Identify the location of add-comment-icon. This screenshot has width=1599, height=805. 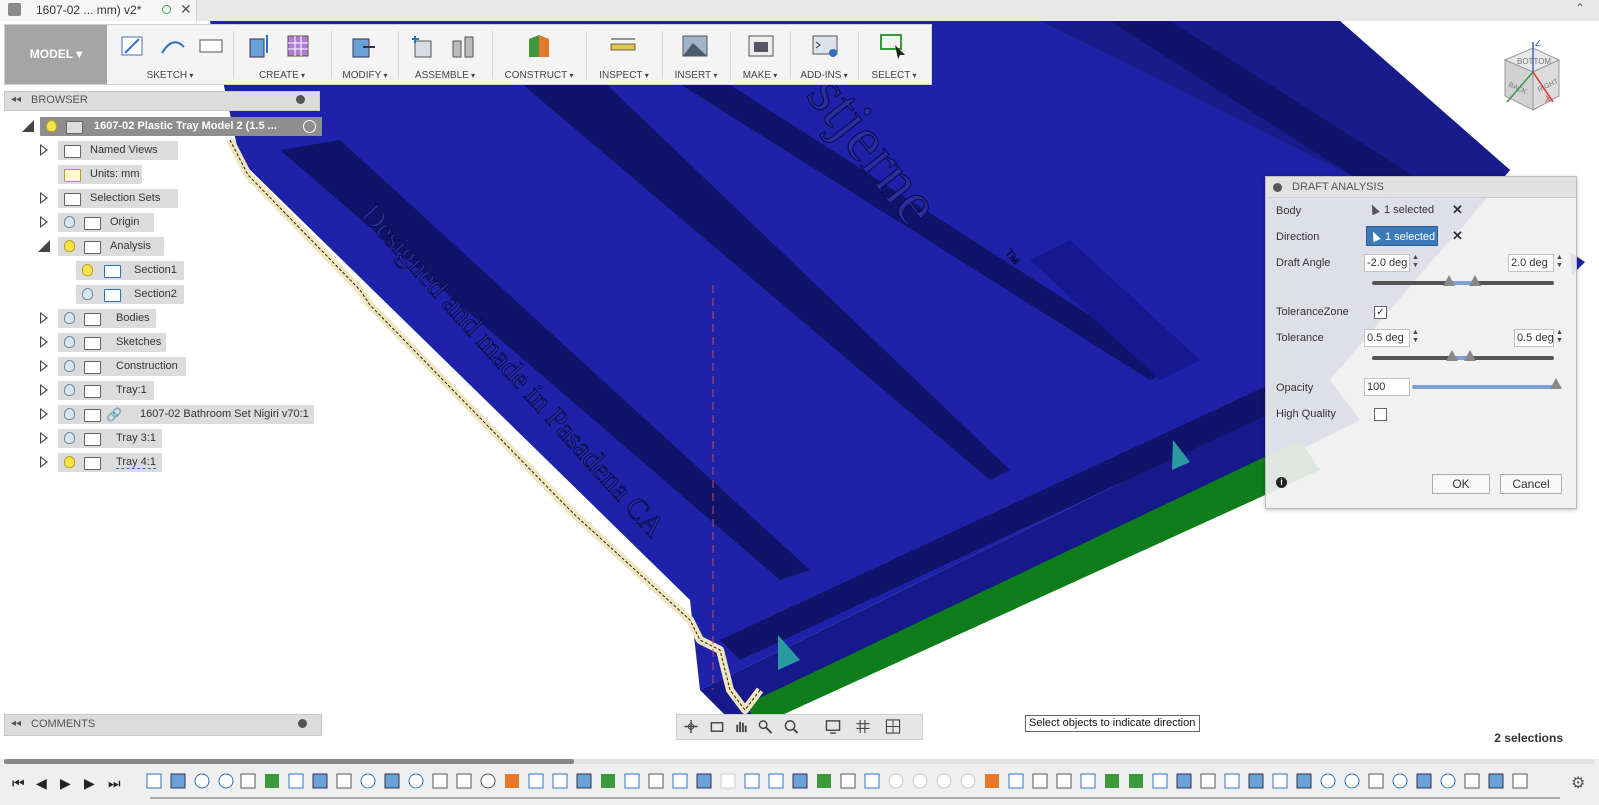
(302, 723).